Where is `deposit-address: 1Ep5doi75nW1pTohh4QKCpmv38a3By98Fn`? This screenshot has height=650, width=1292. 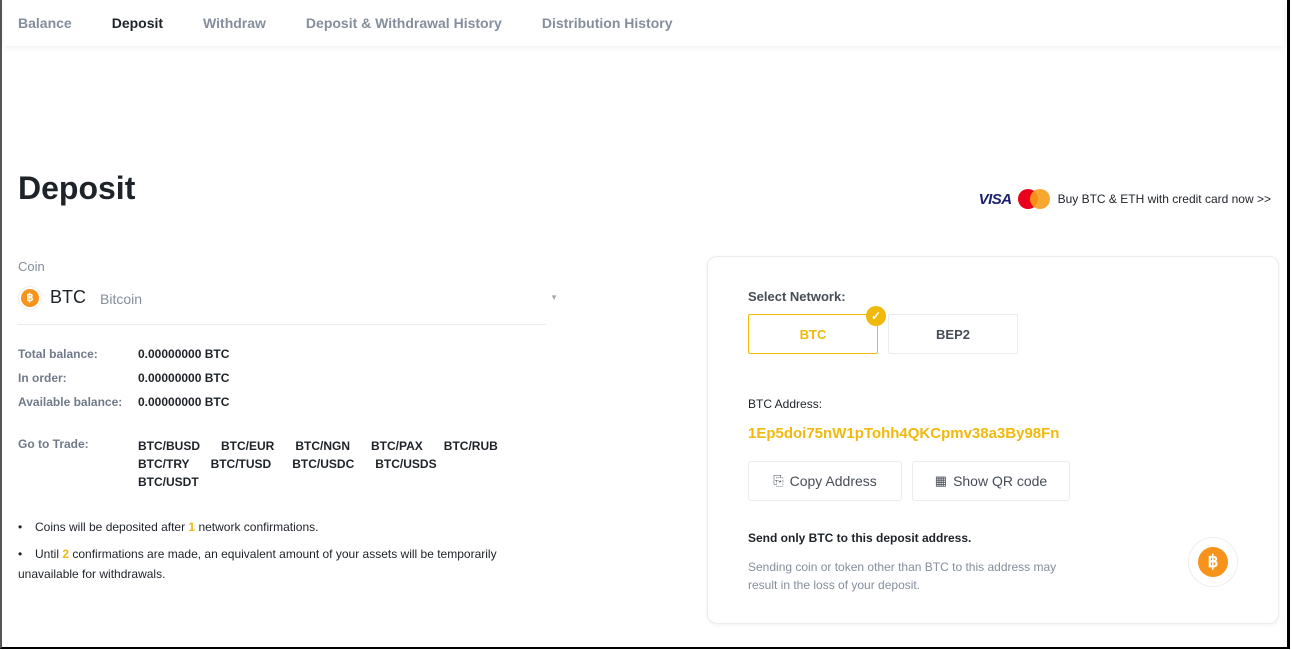 deposit-address: 1Ep5doi75nW1pTohh4QKCpmv38a3By98Fn is located at coordinates (903, 433).